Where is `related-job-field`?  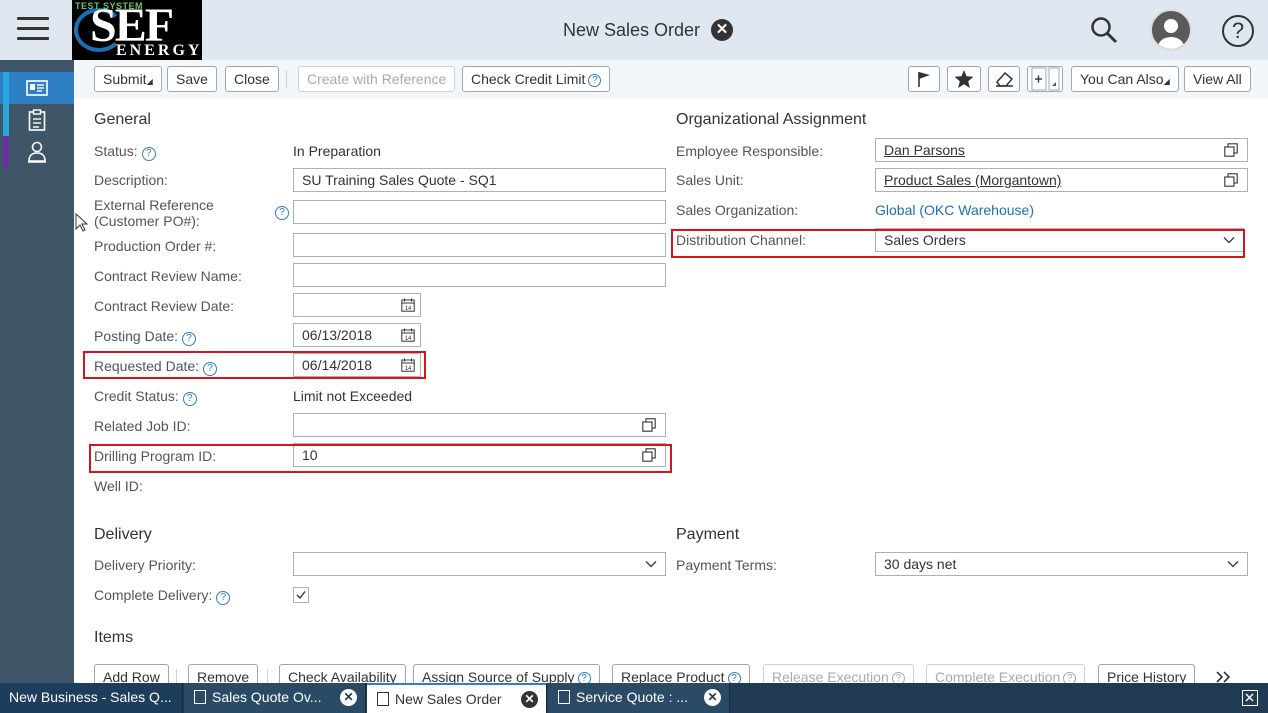
related-job-field is located at coordinates (479, 425).